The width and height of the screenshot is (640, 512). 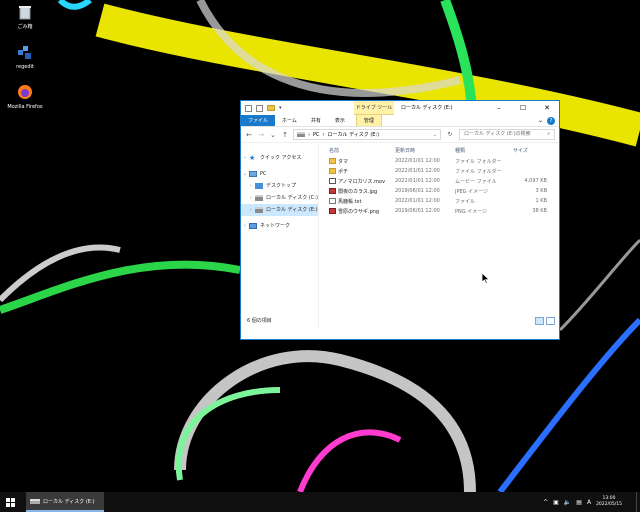 What do you see at coordinates (523, 108) in the screenshot?
I see `maximize-button: ☐` at bounding box center [523, 108].